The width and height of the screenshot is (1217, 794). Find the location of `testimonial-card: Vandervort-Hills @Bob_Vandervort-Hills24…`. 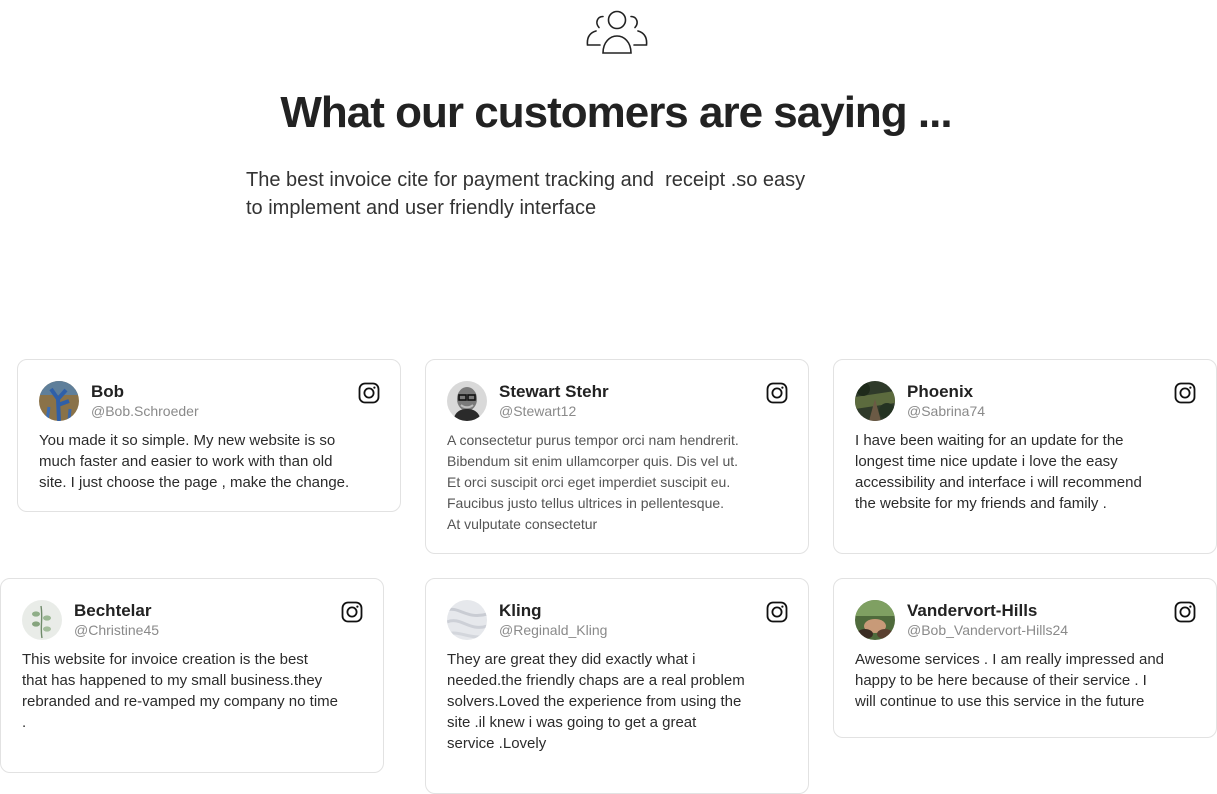

testimonial-card: Vandervort-Hills @Bob_Vandervort-Hills24… is located at coordinates (1025, 658).